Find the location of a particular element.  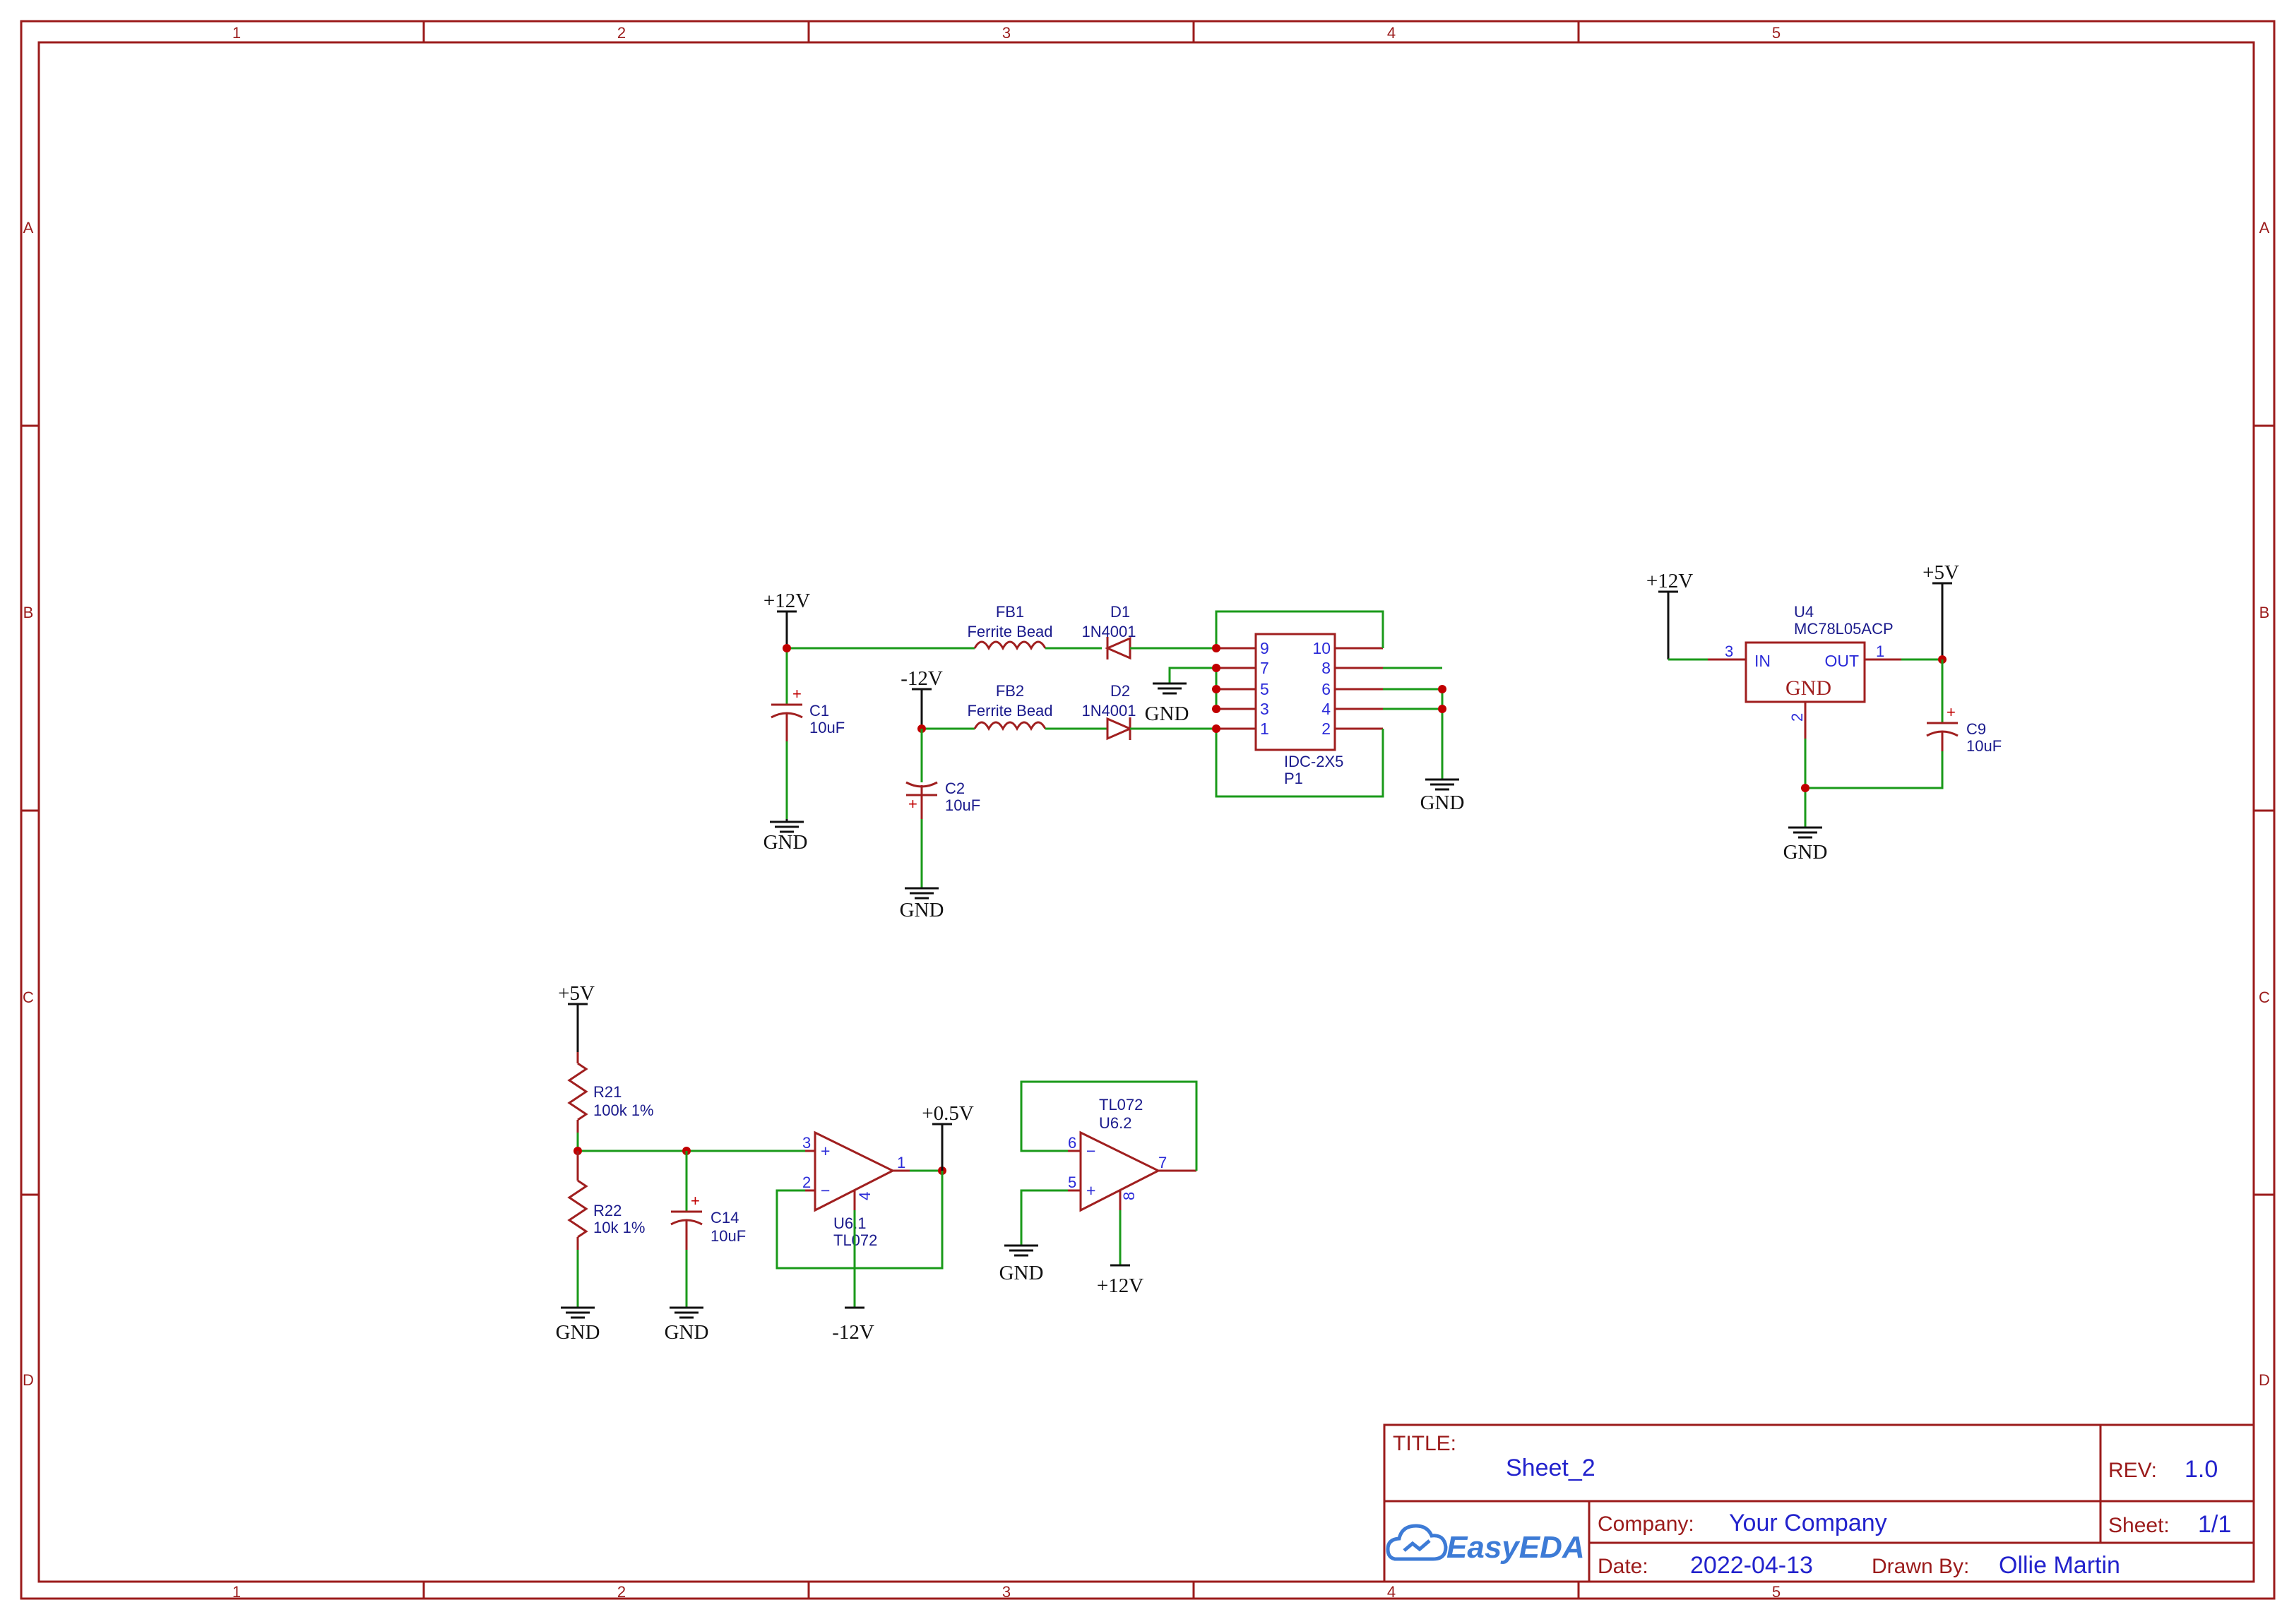

u4-ref: U4 is located at coordinates (1804, 612).